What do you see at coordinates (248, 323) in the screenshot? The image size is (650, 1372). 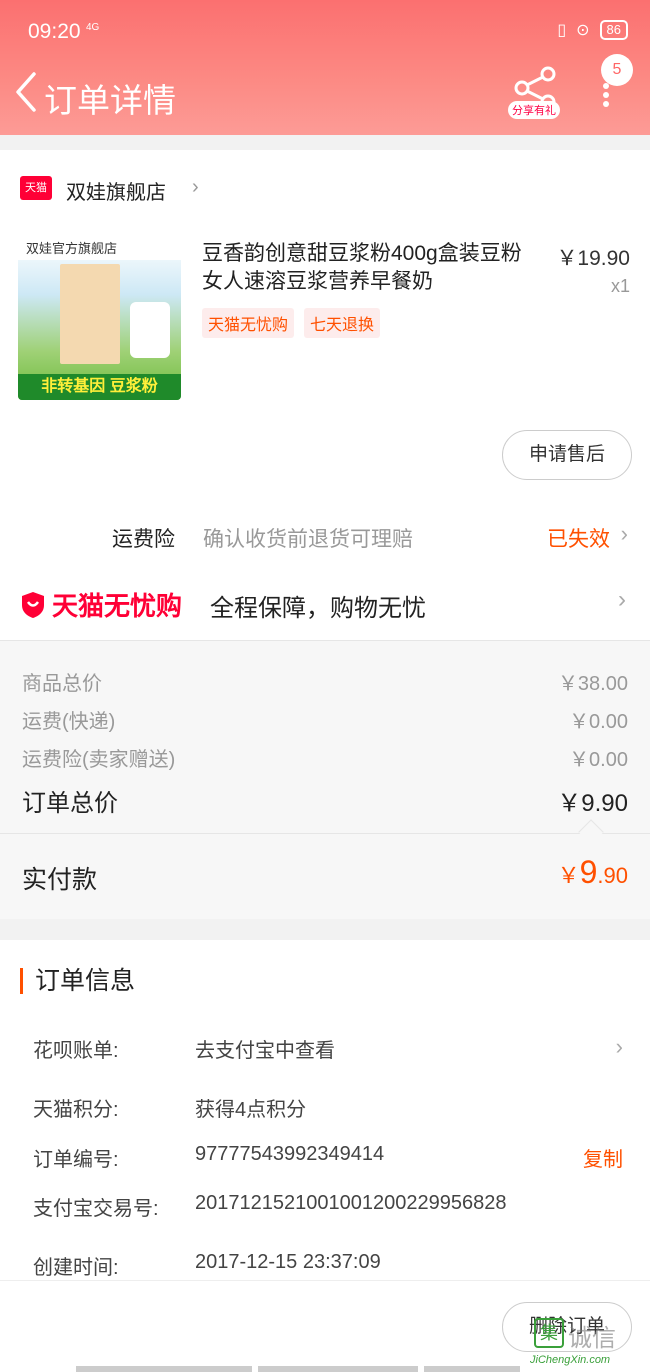 I see `tag-worry-free: 天猫无忧购` at bounding box center [248, 323].